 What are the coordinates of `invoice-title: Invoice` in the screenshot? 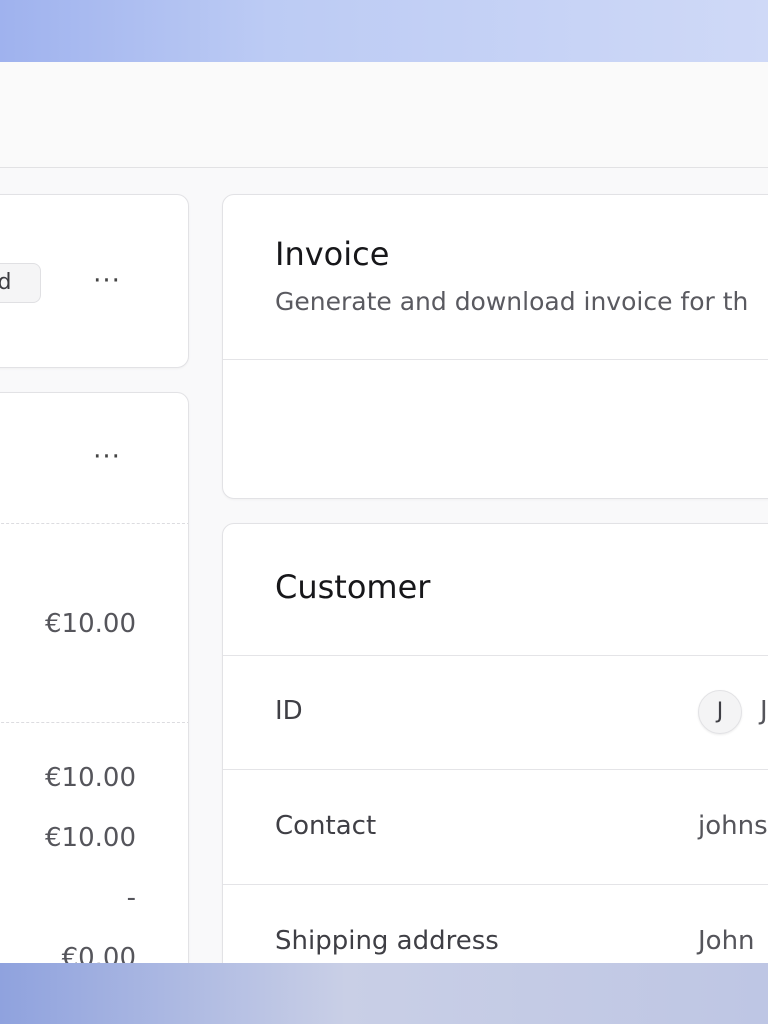 It's located at (332, 254).